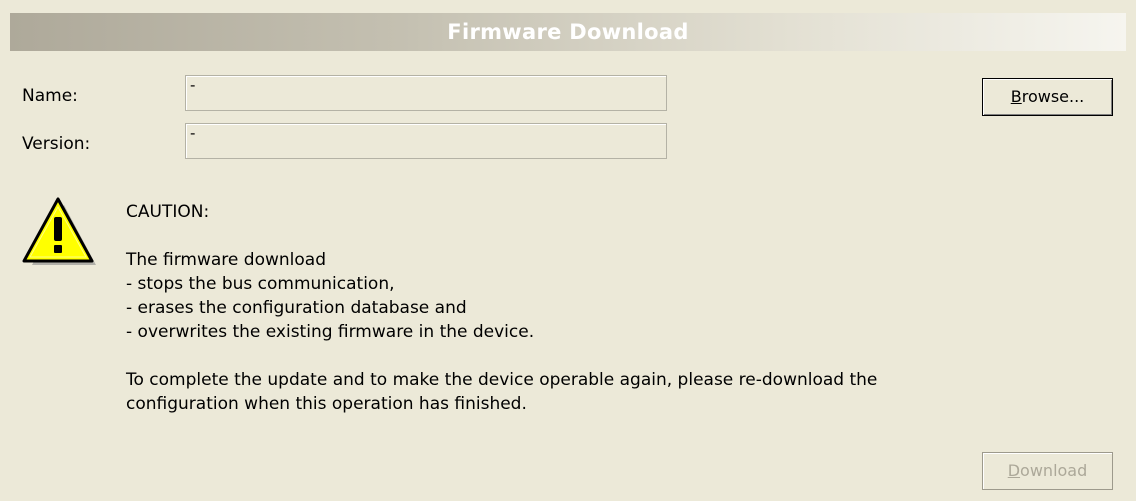 The image size is (1136, 501). I want to click on warning-triangle-icon, so click(59, 231).